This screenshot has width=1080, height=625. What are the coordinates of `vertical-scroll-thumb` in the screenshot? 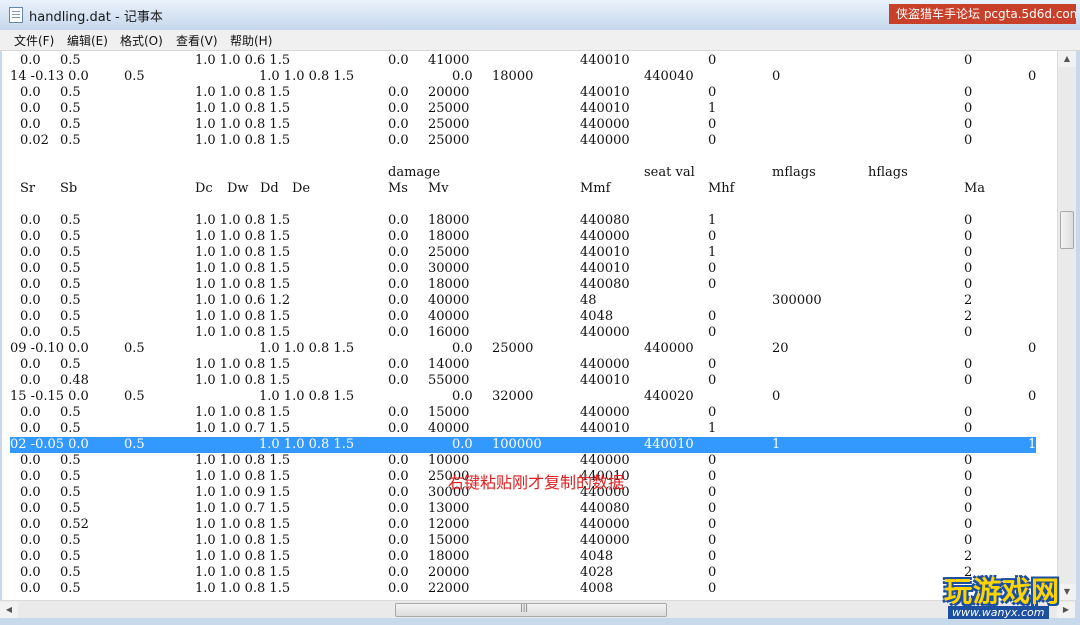 It's located at (1067, 230).